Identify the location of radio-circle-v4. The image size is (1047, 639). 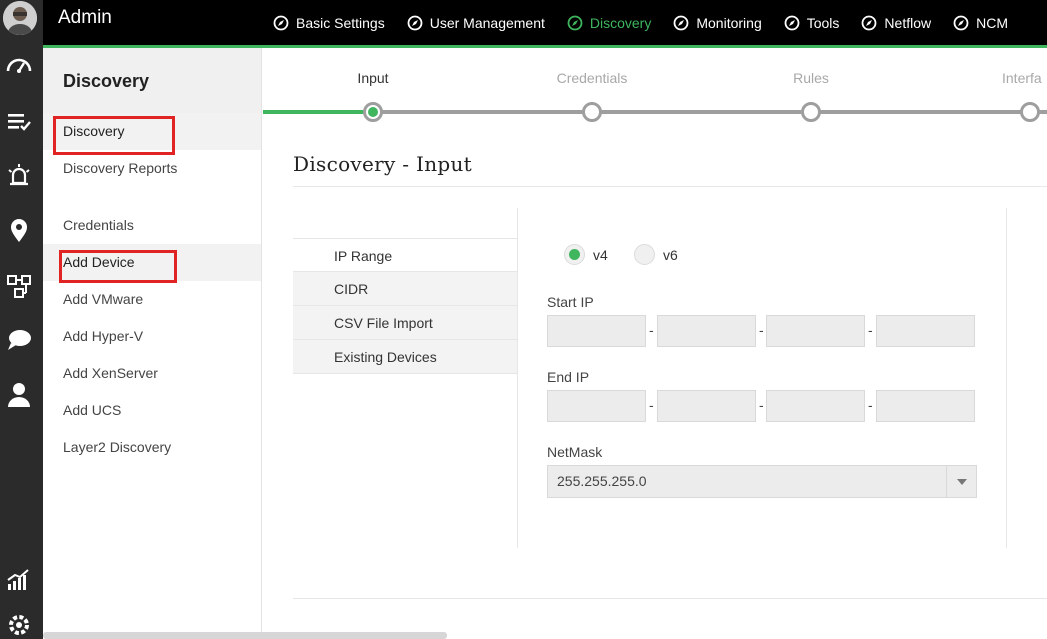
(574, 254).